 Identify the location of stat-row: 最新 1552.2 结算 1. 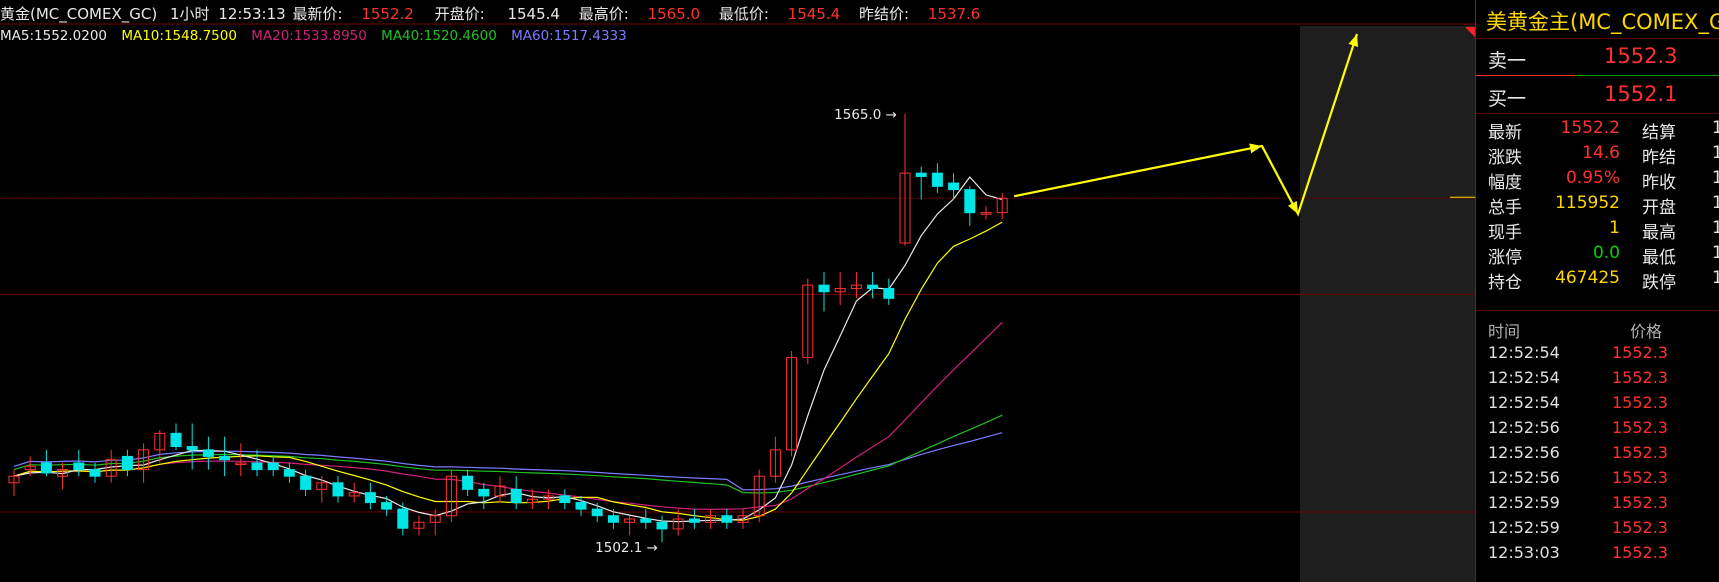
(1597, 130).